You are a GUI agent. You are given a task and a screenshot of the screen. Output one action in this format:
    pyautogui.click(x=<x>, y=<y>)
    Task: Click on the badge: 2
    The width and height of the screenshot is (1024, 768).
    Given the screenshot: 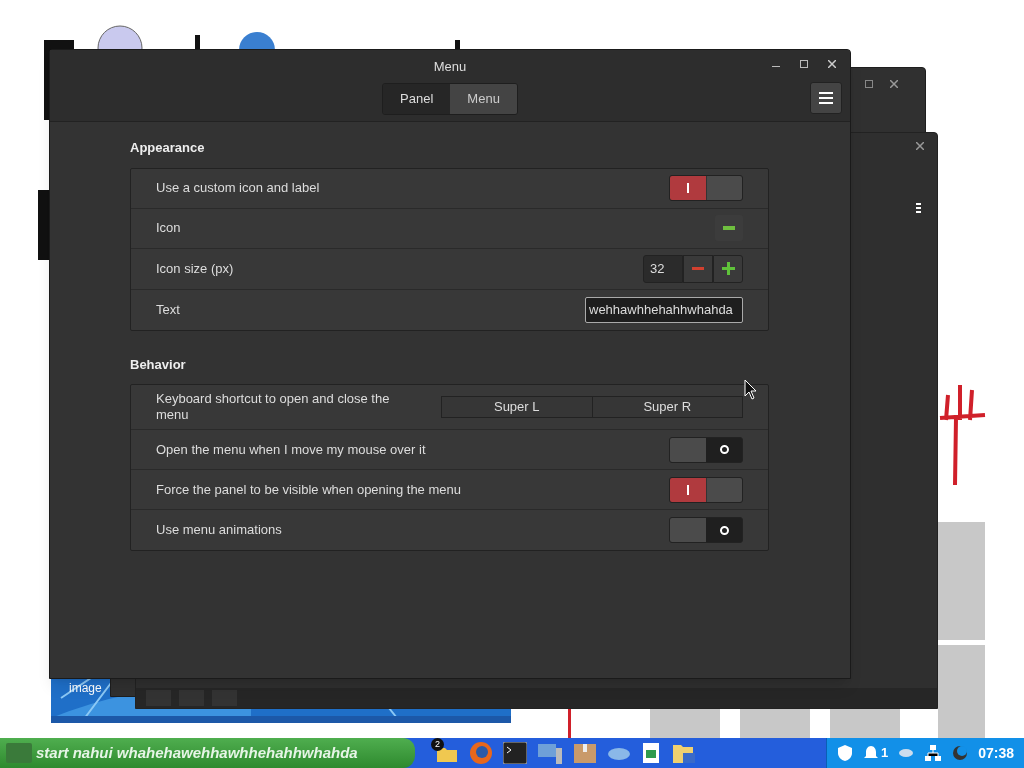 What is the action you would take?
    pyautogui.click(x=437, y=744)
    